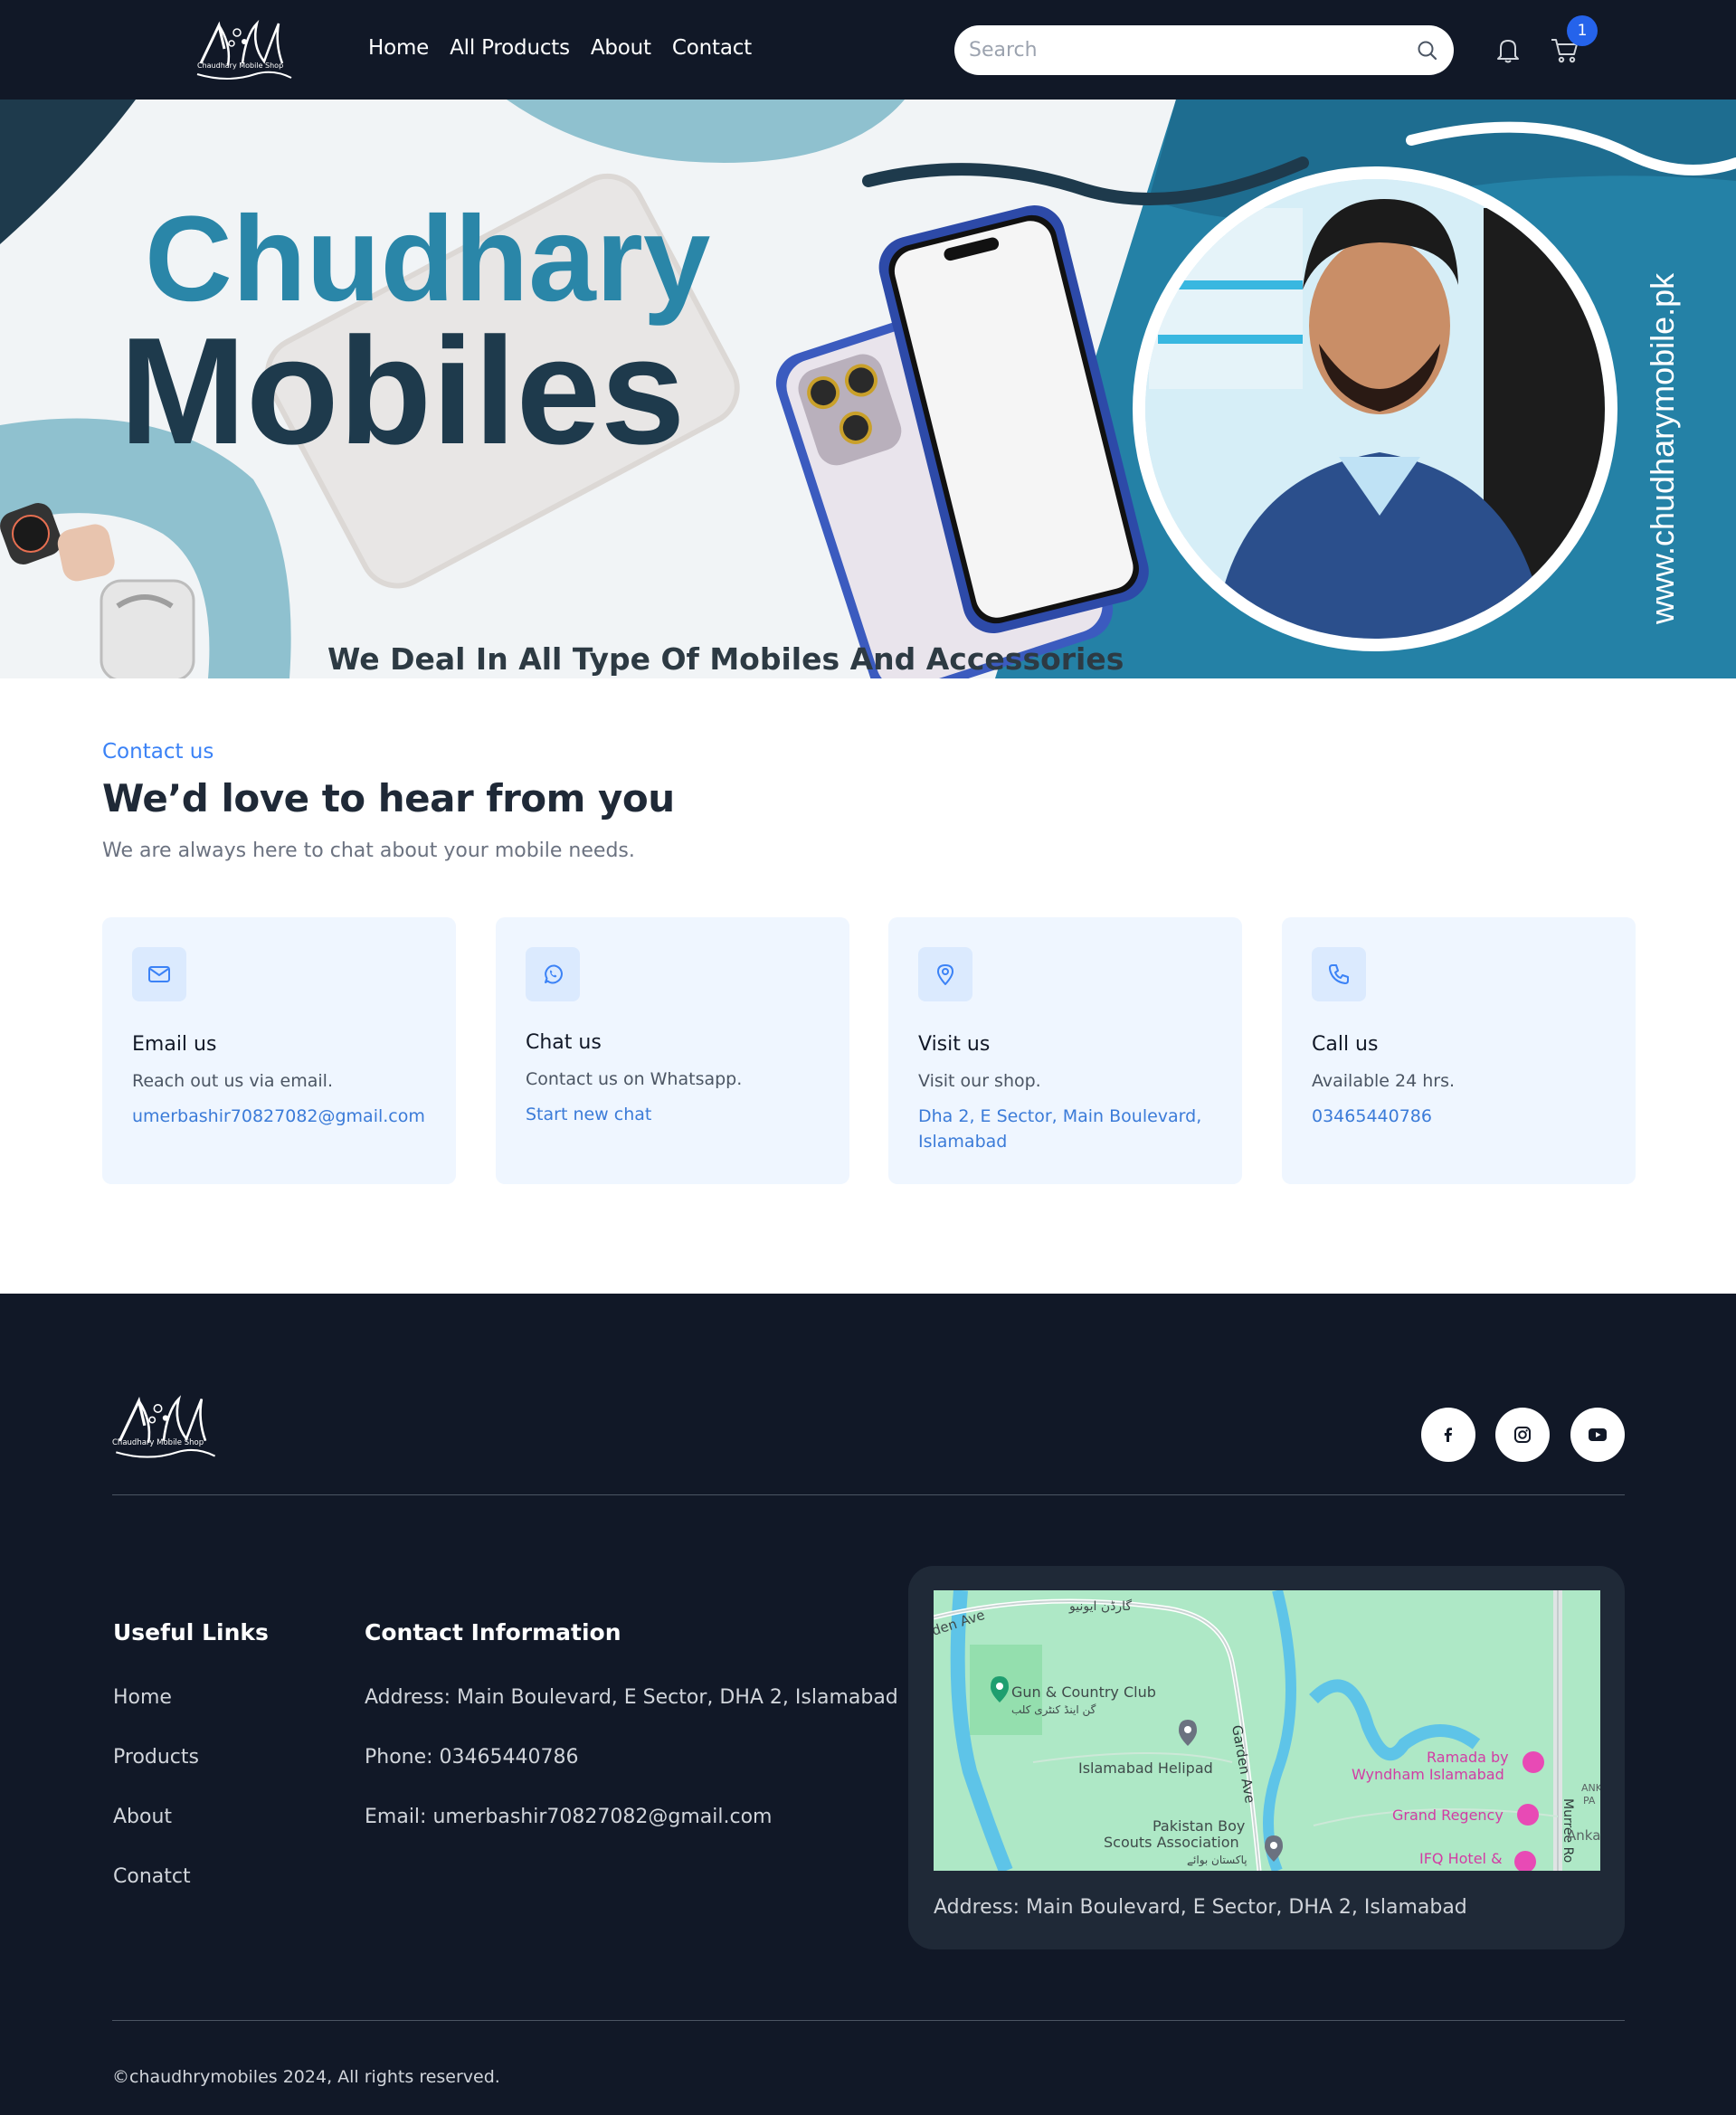  Describe the element at coordinates (232, 1081) in the screenshot. I see `card-description: Reach out us via email.` at that location.